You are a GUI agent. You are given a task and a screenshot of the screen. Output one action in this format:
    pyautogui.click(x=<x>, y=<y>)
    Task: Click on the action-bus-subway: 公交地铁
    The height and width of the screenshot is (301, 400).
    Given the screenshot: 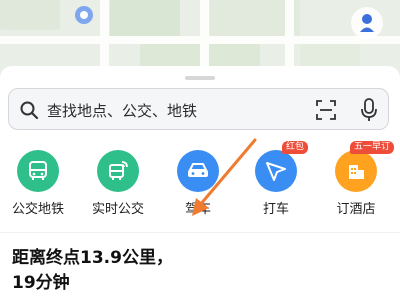 What is the action you would take?
    pyautogui.click(x=38, y=183)
    